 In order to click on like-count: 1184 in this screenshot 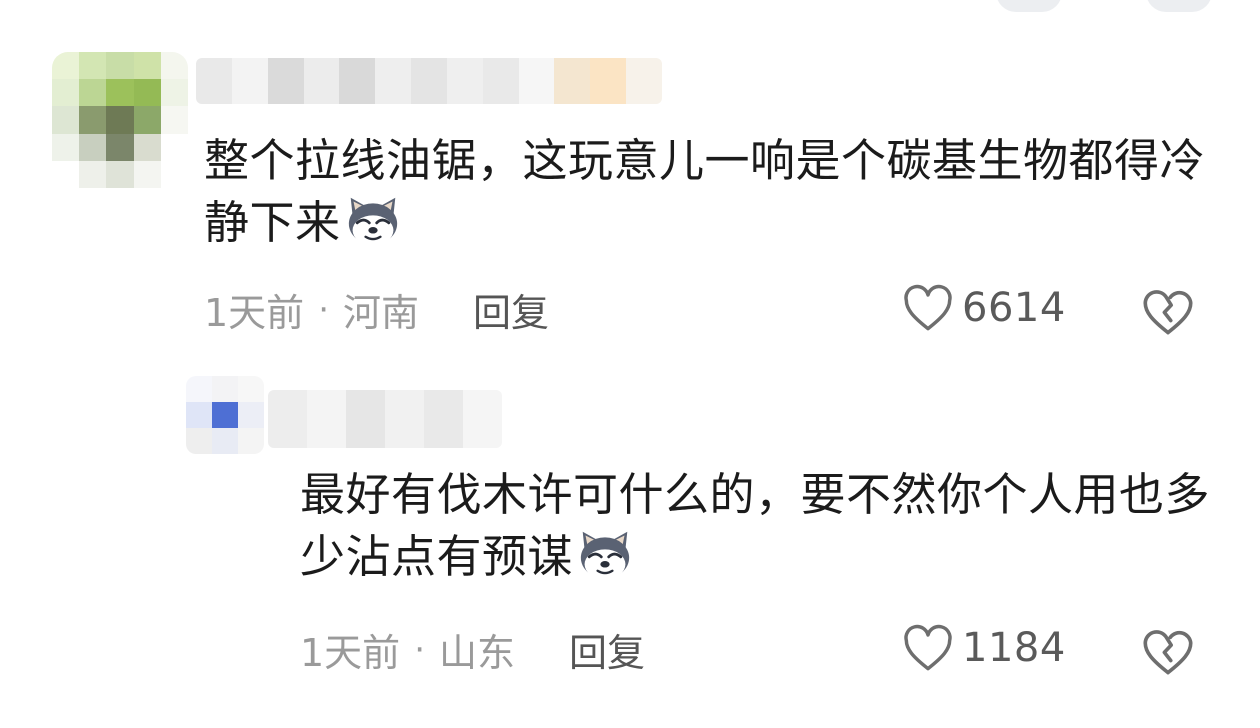, I will do `click(1014, 648)`.